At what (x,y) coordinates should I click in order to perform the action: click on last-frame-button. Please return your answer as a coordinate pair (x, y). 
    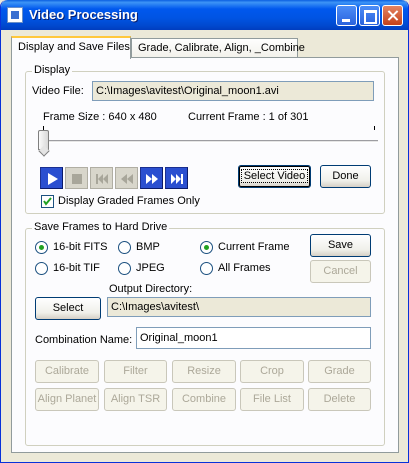
    Looking at the image, I should click on (176, 178).